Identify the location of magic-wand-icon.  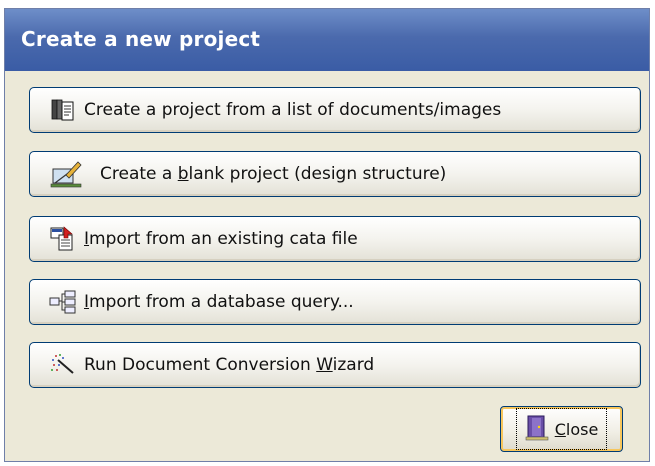
(63, 365).